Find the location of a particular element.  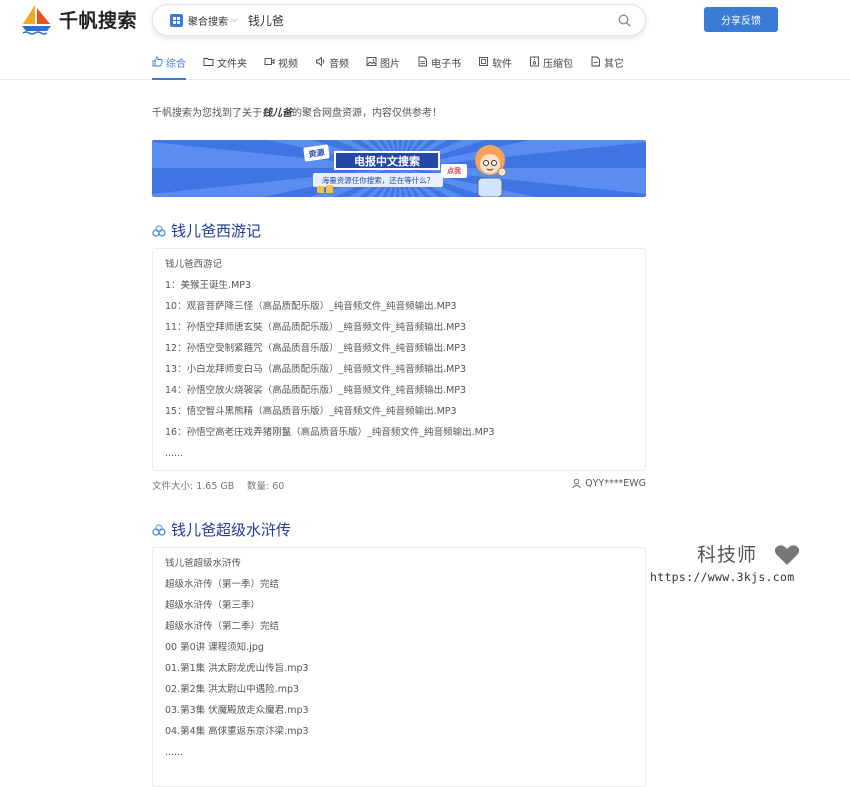

result-title: 钱儿爸超级水浒传 is located at coordinates (221, 529).